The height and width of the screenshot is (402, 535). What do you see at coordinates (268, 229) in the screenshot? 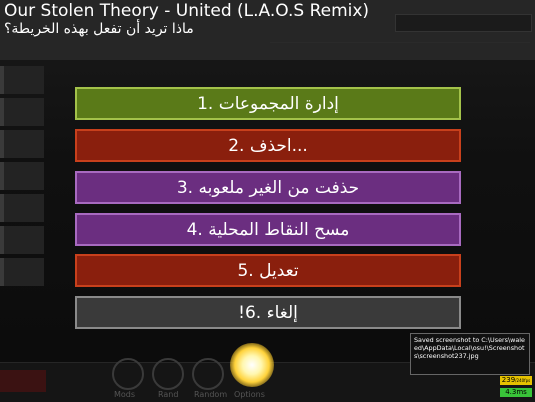
I see `clear-local-scores-button: مسح النقاط المحلية .4` at bounding box center [268, 229].